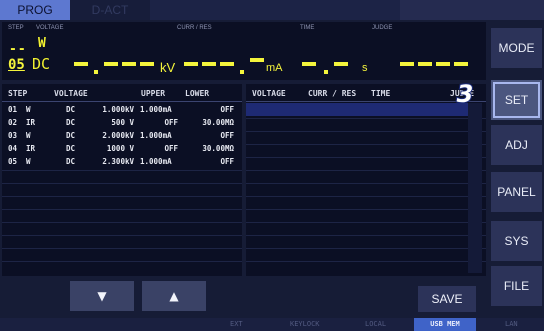 This screenshot has height=331, width=544. Describe the element at coordinates (194, 28) in the screenshot. I see `curr-res-label: CURR / RES` at that location.